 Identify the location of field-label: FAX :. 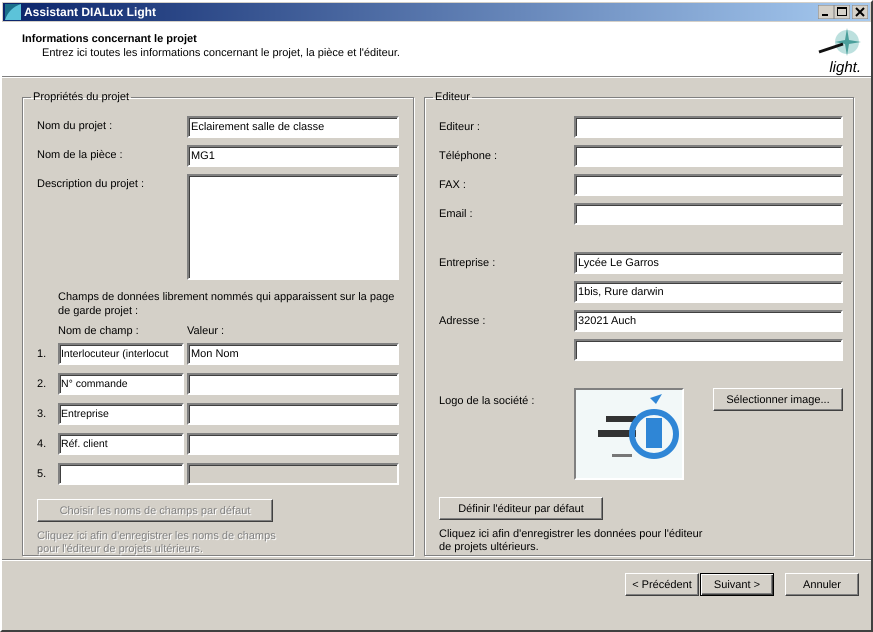
(453, 185).